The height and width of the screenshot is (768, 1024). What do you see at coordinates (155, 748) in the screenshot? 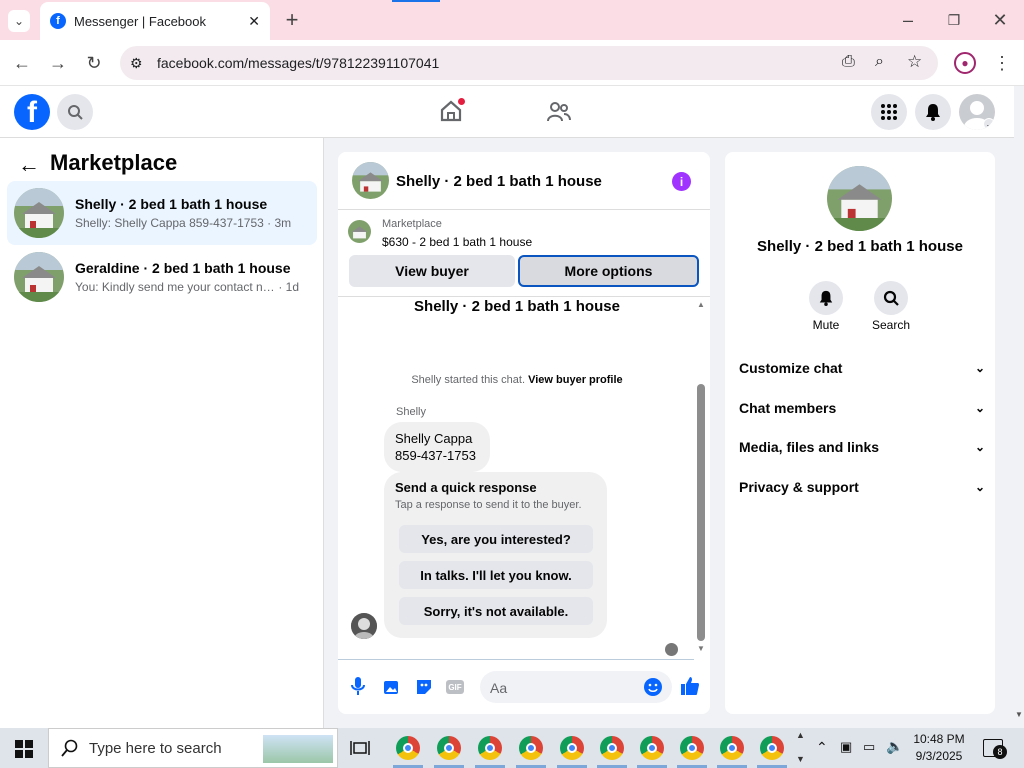
I see `search-placeholder: Type here to search` at bounding box center [155, 748].